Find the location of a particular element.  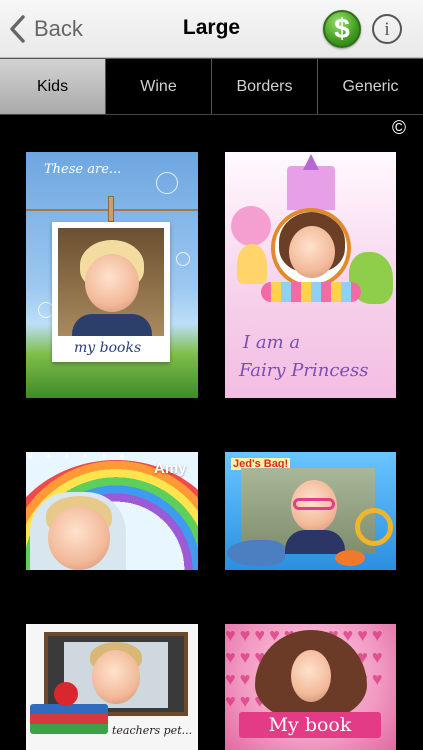

segment-wine: Wine is located at coordinates (159, 86).